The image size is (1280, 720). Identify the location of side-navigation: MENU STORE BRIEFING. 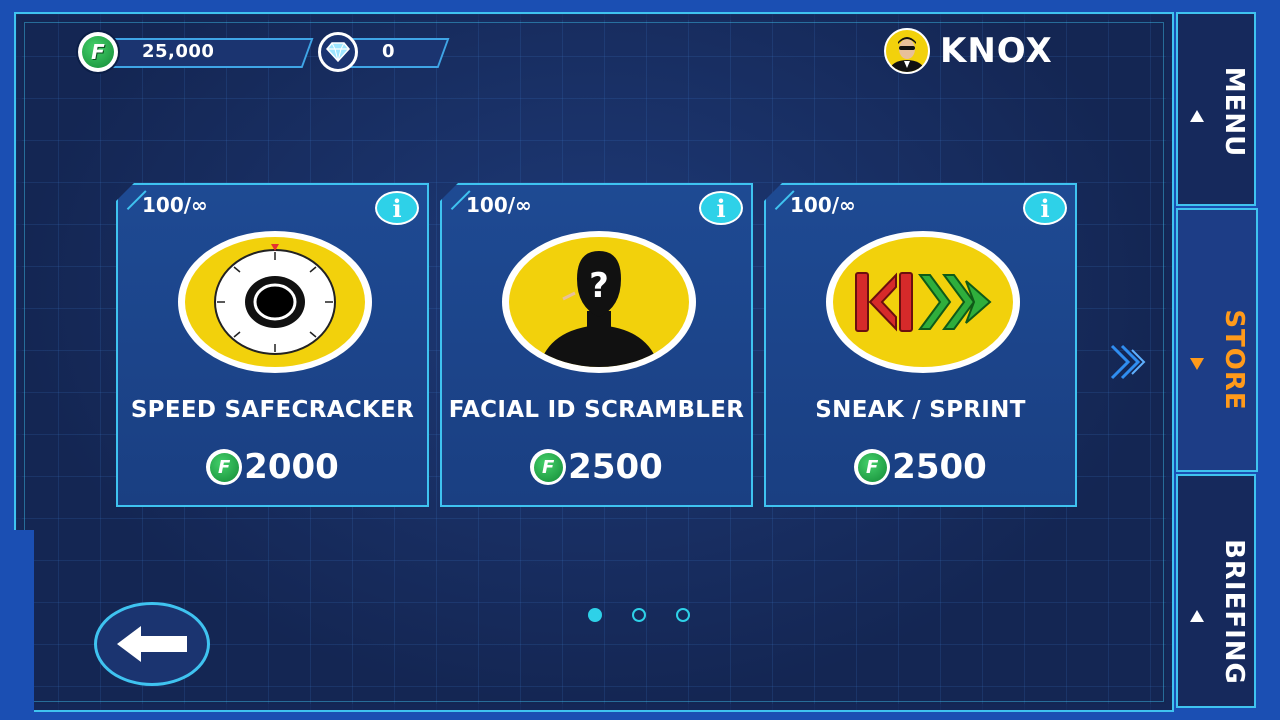
(1228, 360).